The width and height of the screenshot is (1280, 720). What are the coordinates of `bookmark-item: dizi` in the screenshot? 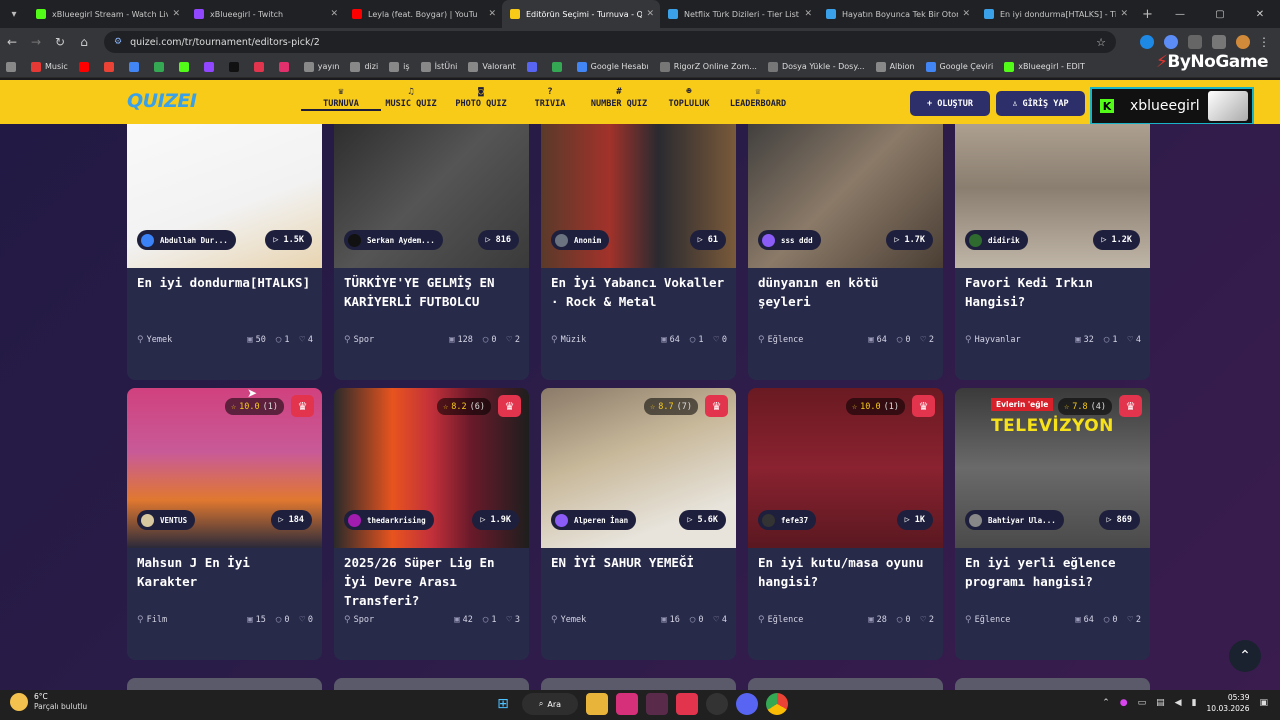 It's located at (364, 66).